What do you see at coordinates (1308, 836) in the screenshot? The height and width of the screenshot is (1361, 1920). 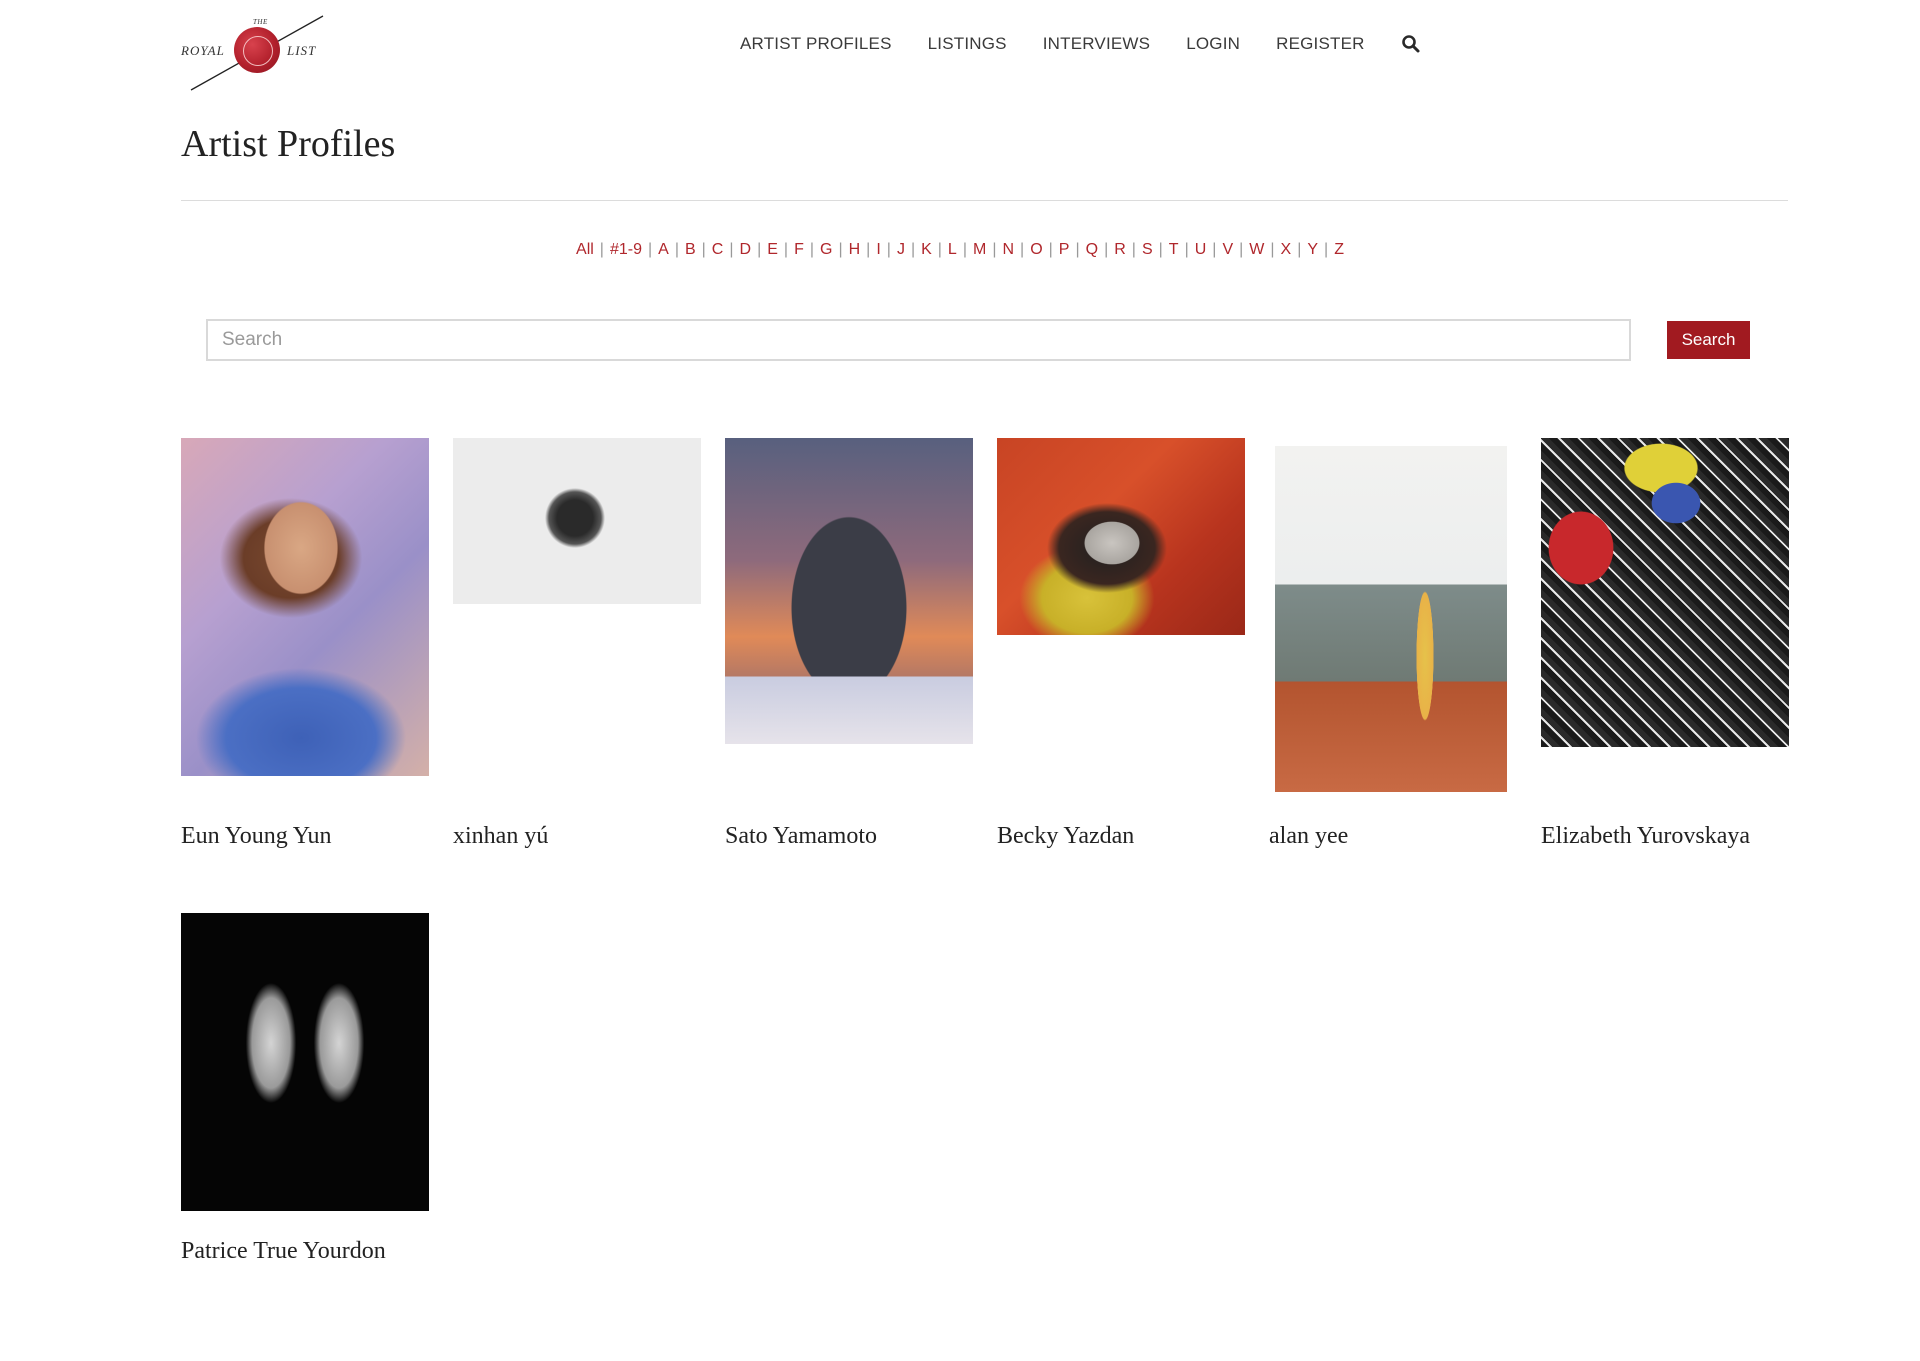 I see `artist-name: alan yee` at bounding box center [1308, 836].